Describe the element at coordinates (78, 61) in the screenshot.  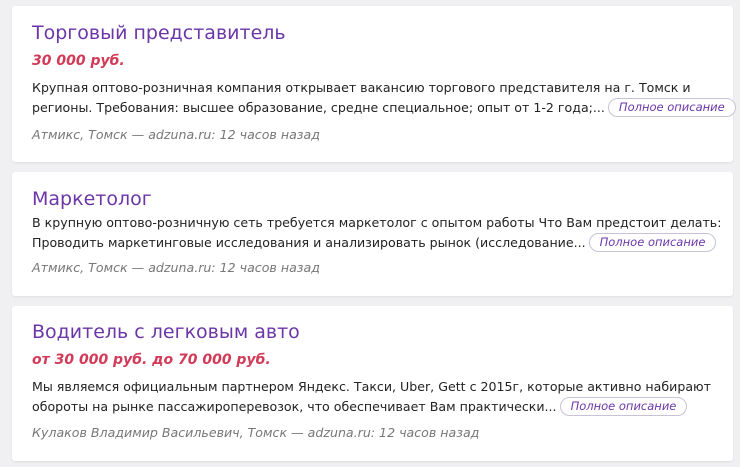
I see `job-salary: 30 000 руб.` at that location.